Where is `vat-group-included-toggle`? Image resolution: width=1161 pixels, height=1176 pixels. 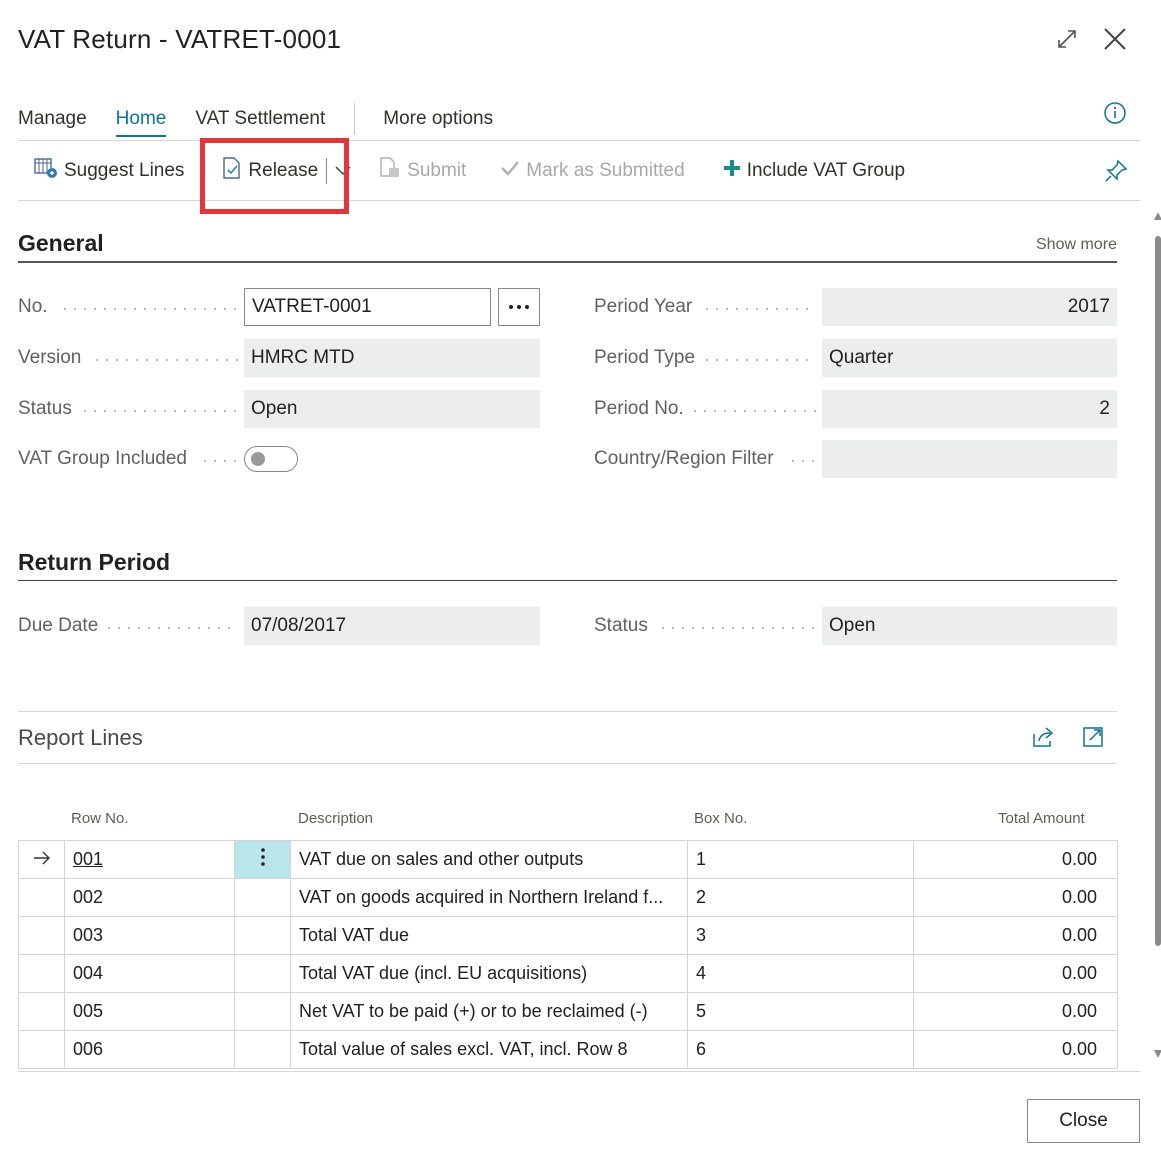 vat-group-included-toggle is located at coordinates (271, 459).